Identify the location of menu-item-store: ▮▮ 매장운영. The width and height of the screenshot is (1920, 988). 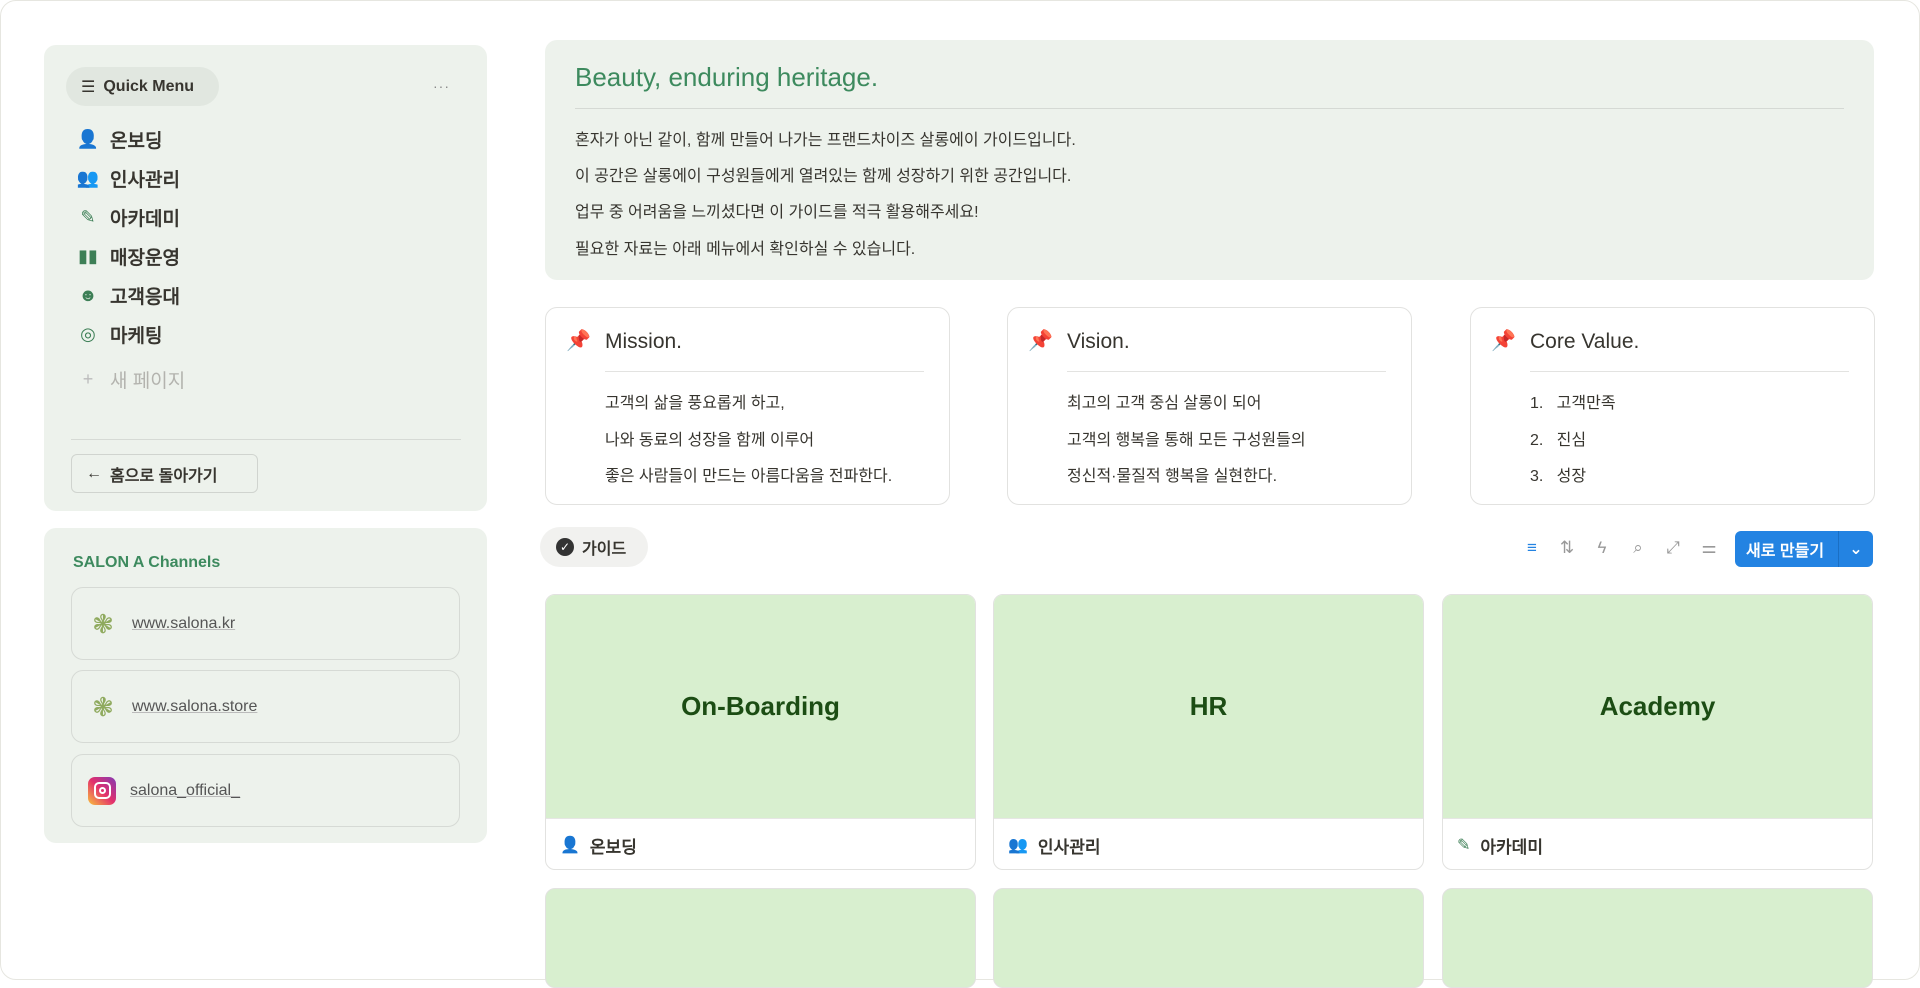
(128, 256).